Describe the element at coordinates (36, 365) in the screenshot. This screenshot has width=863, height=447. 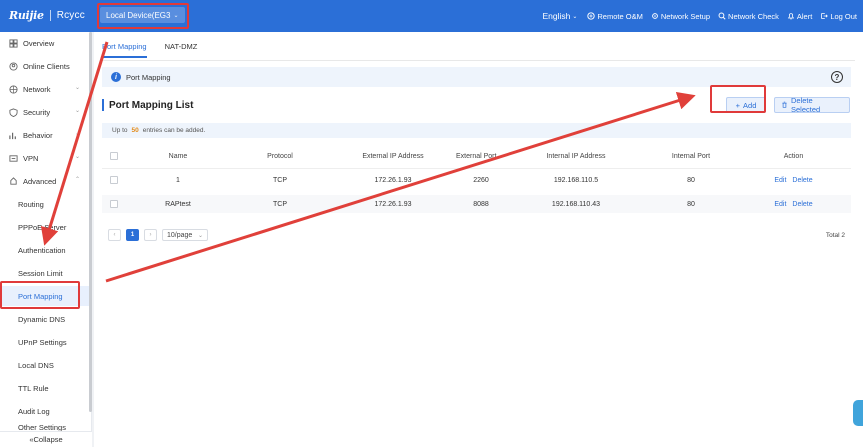
I see `sidebar-item-label: Local DNS` at that location.